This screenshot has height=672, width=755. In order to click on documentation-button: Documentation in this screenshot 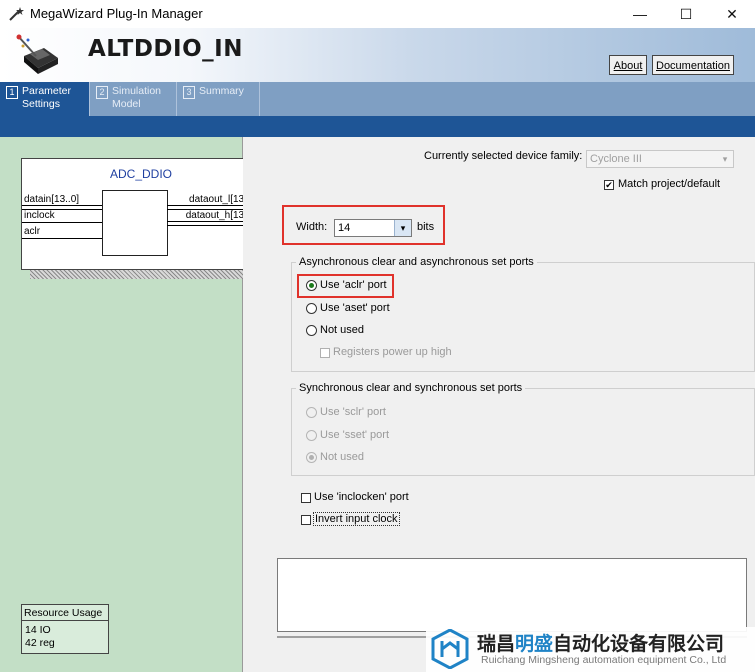, I will do `click(693, 65)`.